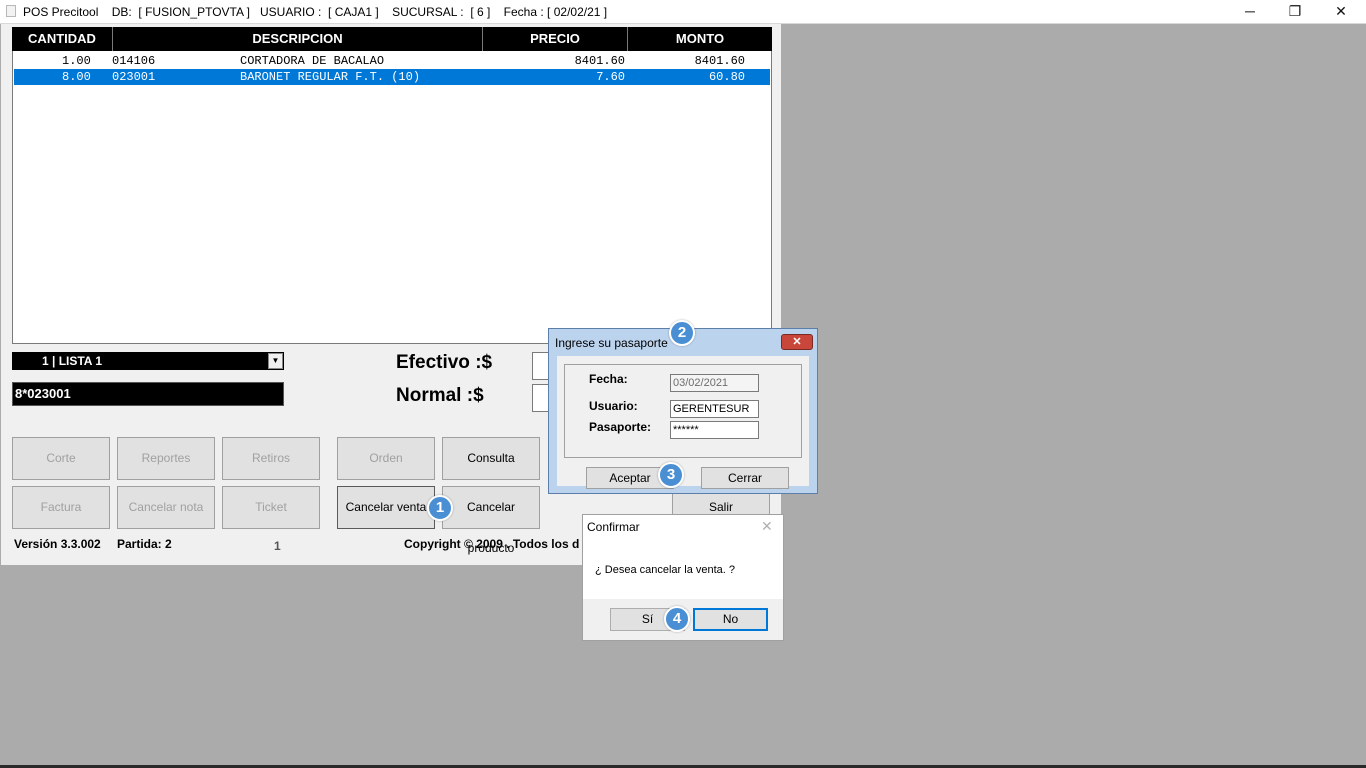  I want to click on cell-codigo: 014106, so click(134, 61).